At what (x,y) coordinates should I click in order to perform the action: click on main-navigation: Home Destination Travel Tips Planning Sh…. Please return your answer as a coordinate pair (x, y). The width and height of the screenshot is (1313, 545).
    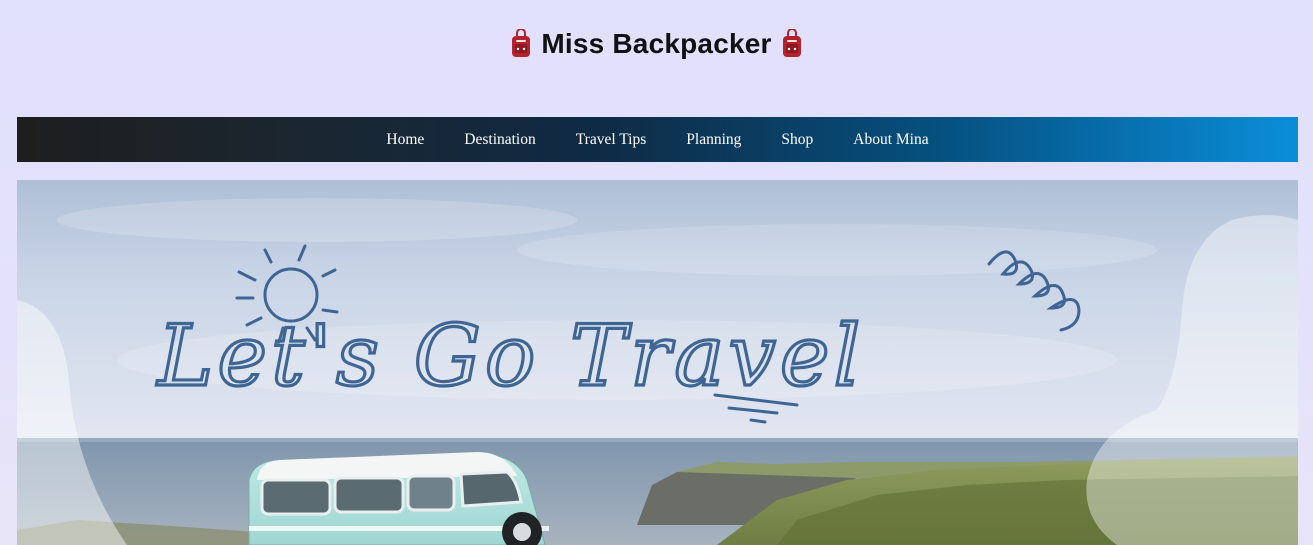
    Looking at the image, I should click on (657, 139).